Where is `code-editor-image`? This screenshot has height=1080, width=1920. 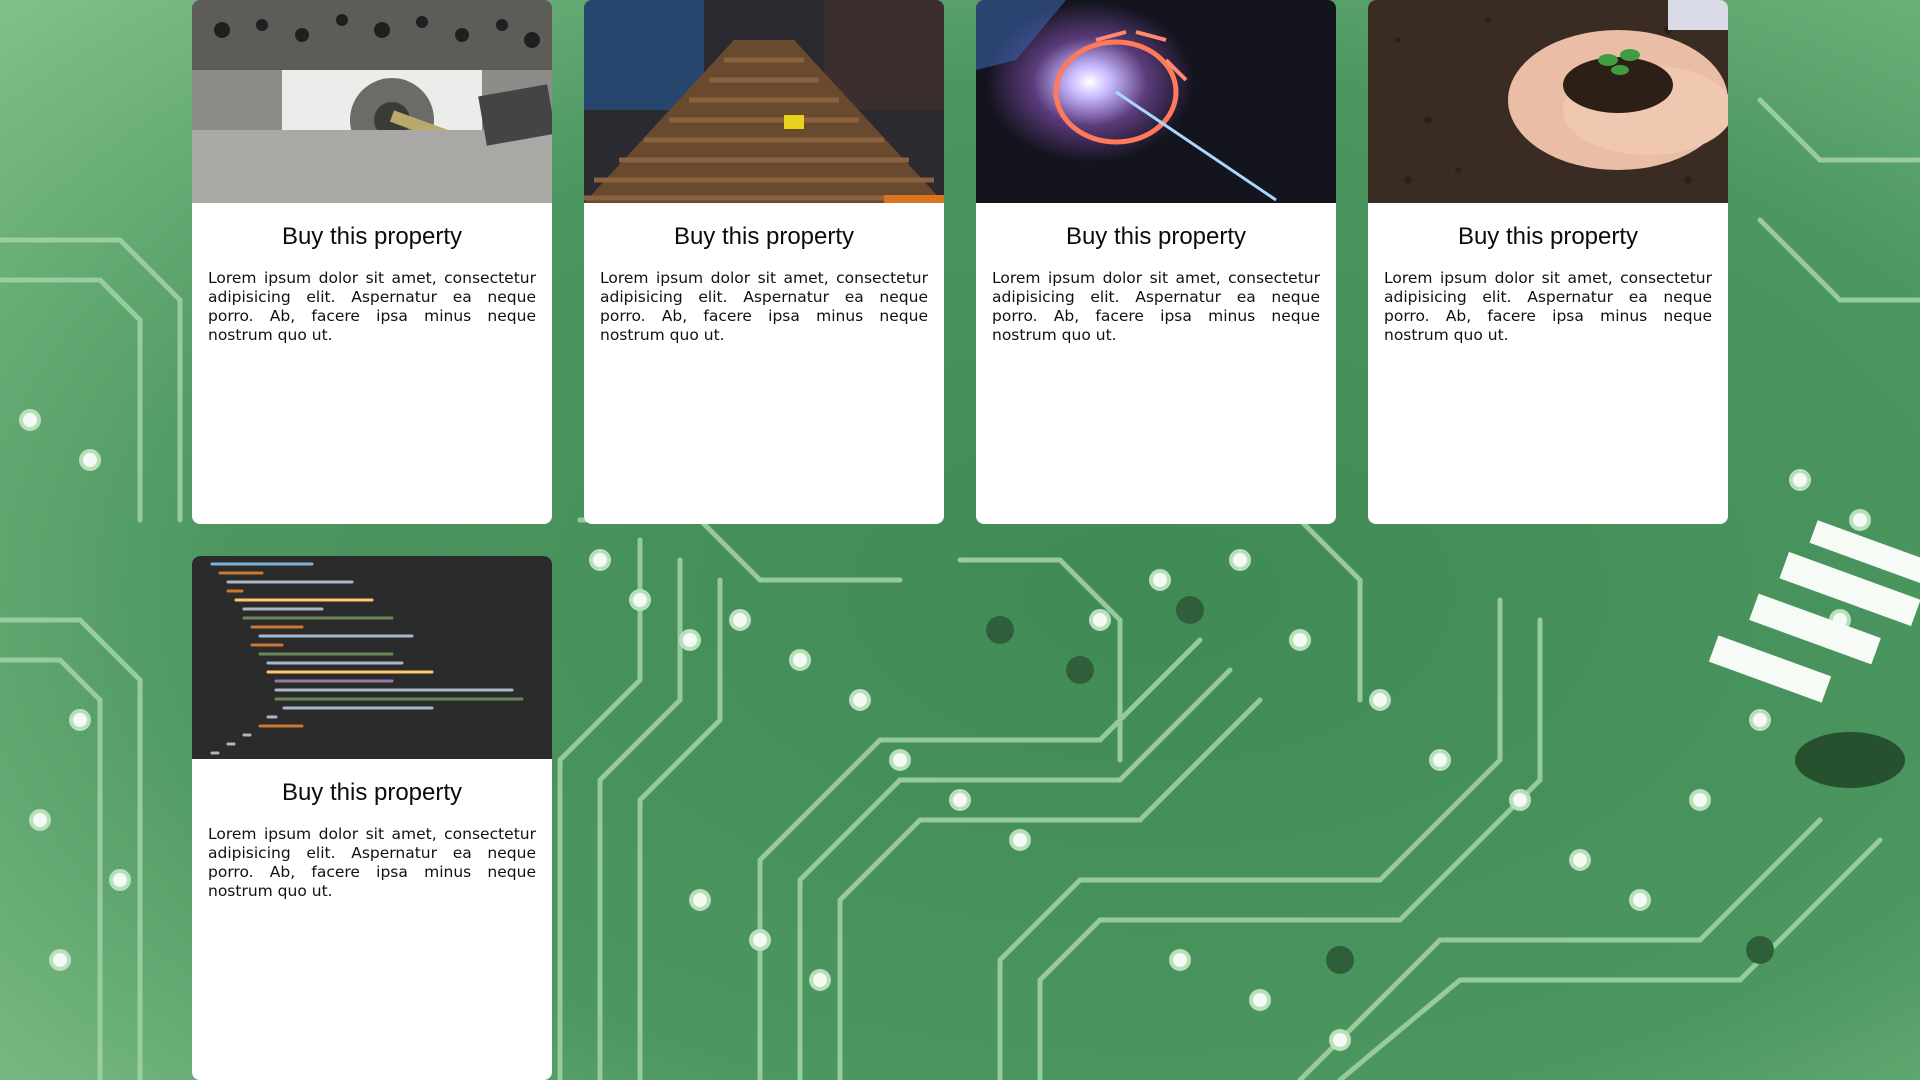
code-editor-image is located at coordinates (372, 657).